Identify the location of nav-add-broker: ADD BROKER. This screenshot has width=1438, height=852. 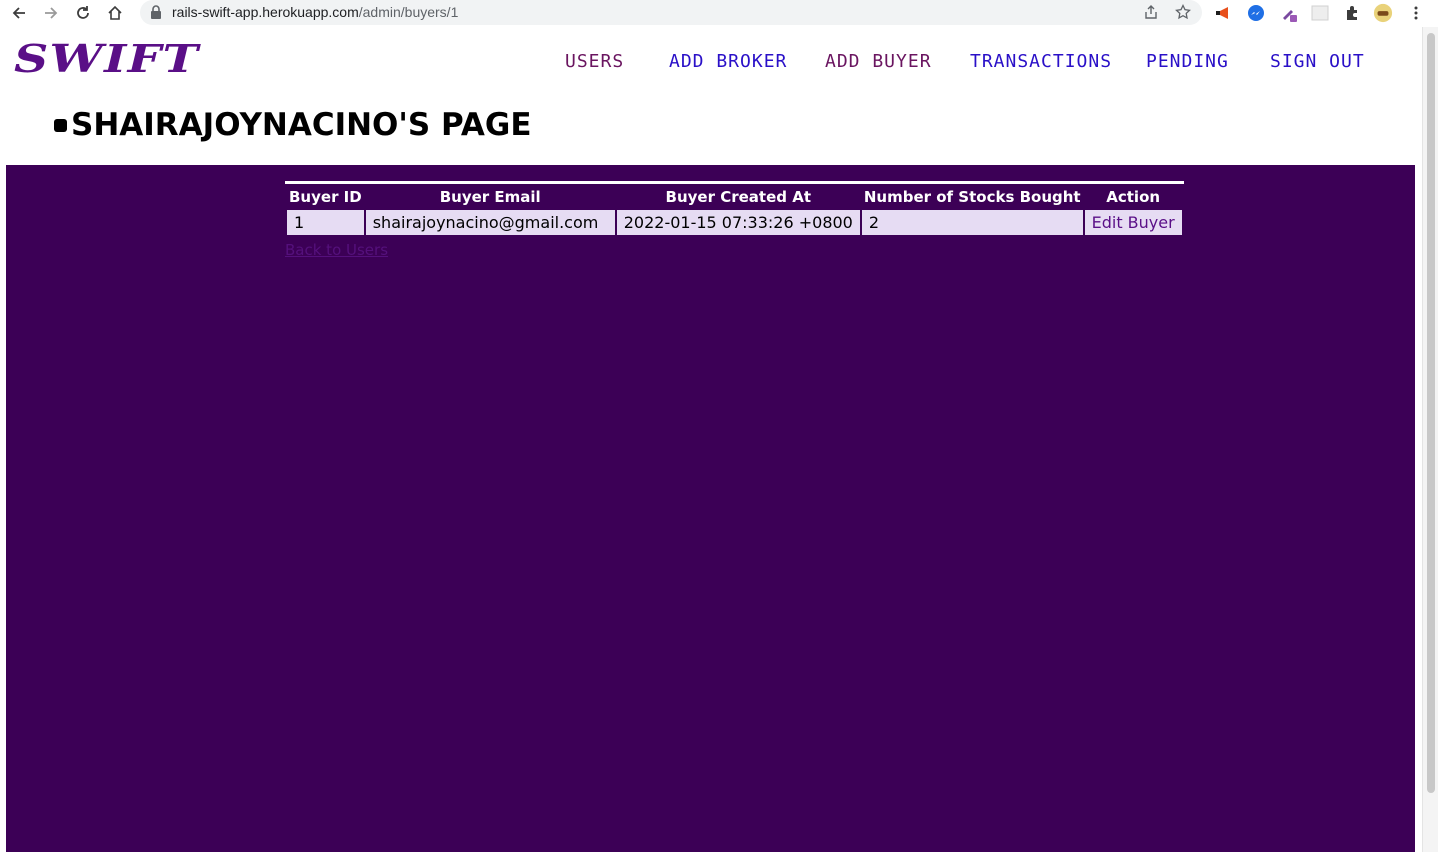
(728, 61).